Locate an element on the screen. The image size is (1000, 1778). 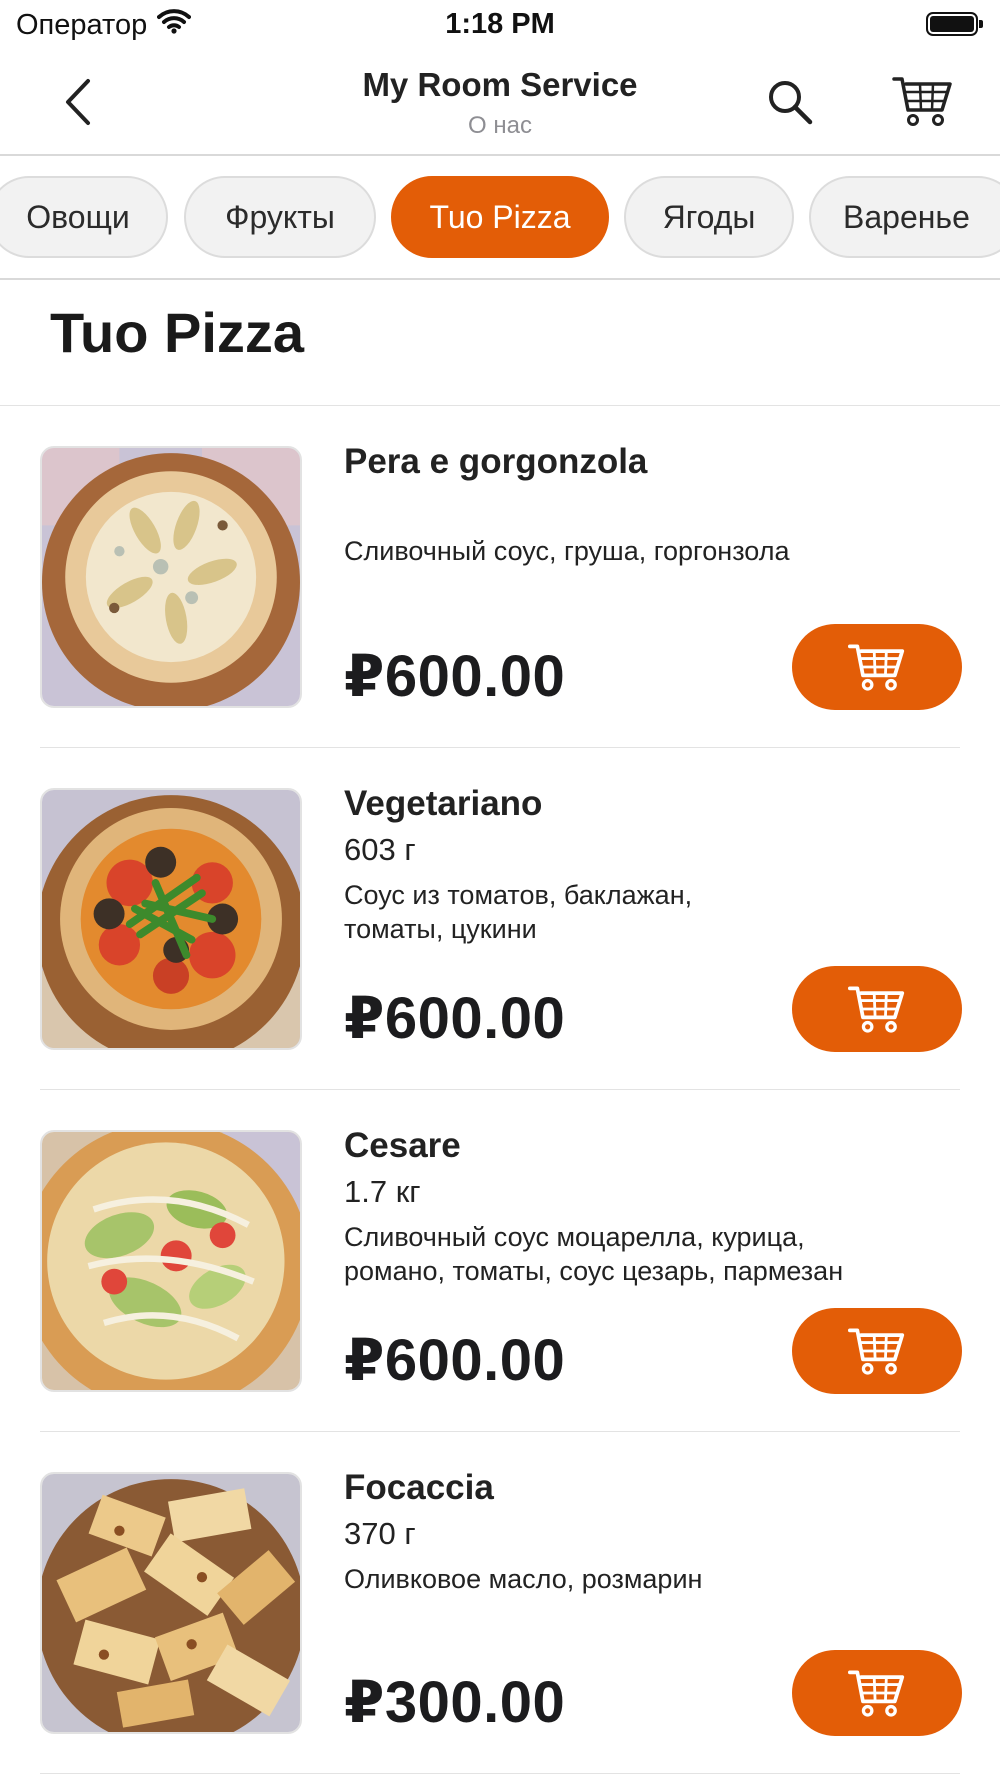
nav-subtitle-about: О нас is located at coordinates (500, 126).